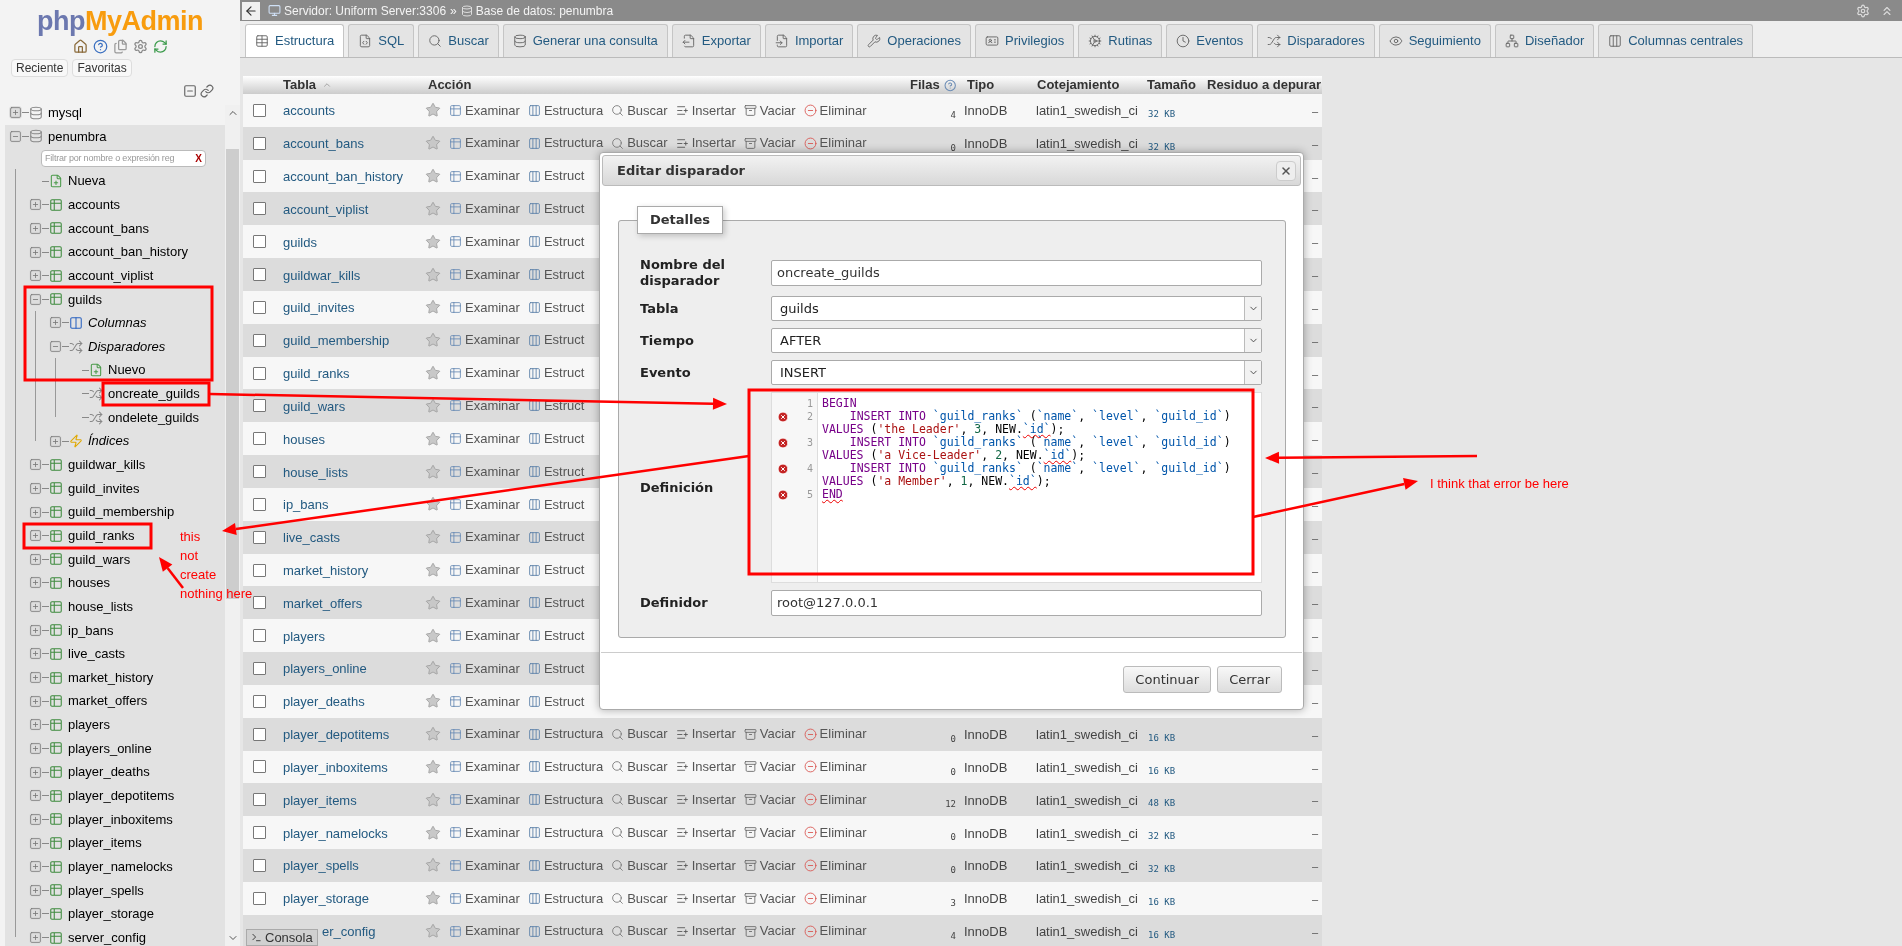 The width and height of the screenshot is (1902, 946). I want to click on table-name-link: market_history, so click(326, 570).